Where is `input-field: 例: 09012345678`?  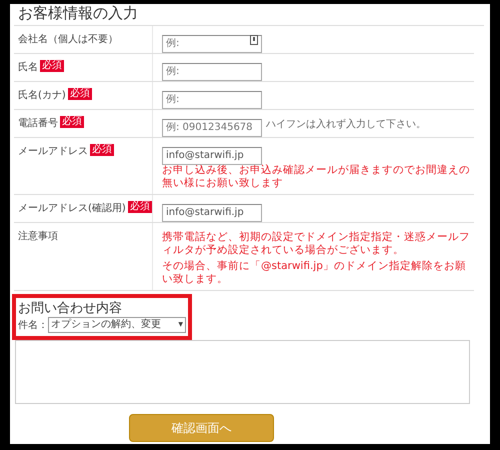 input-field: 例: 09012345678 is located at coordinates (212, 127).